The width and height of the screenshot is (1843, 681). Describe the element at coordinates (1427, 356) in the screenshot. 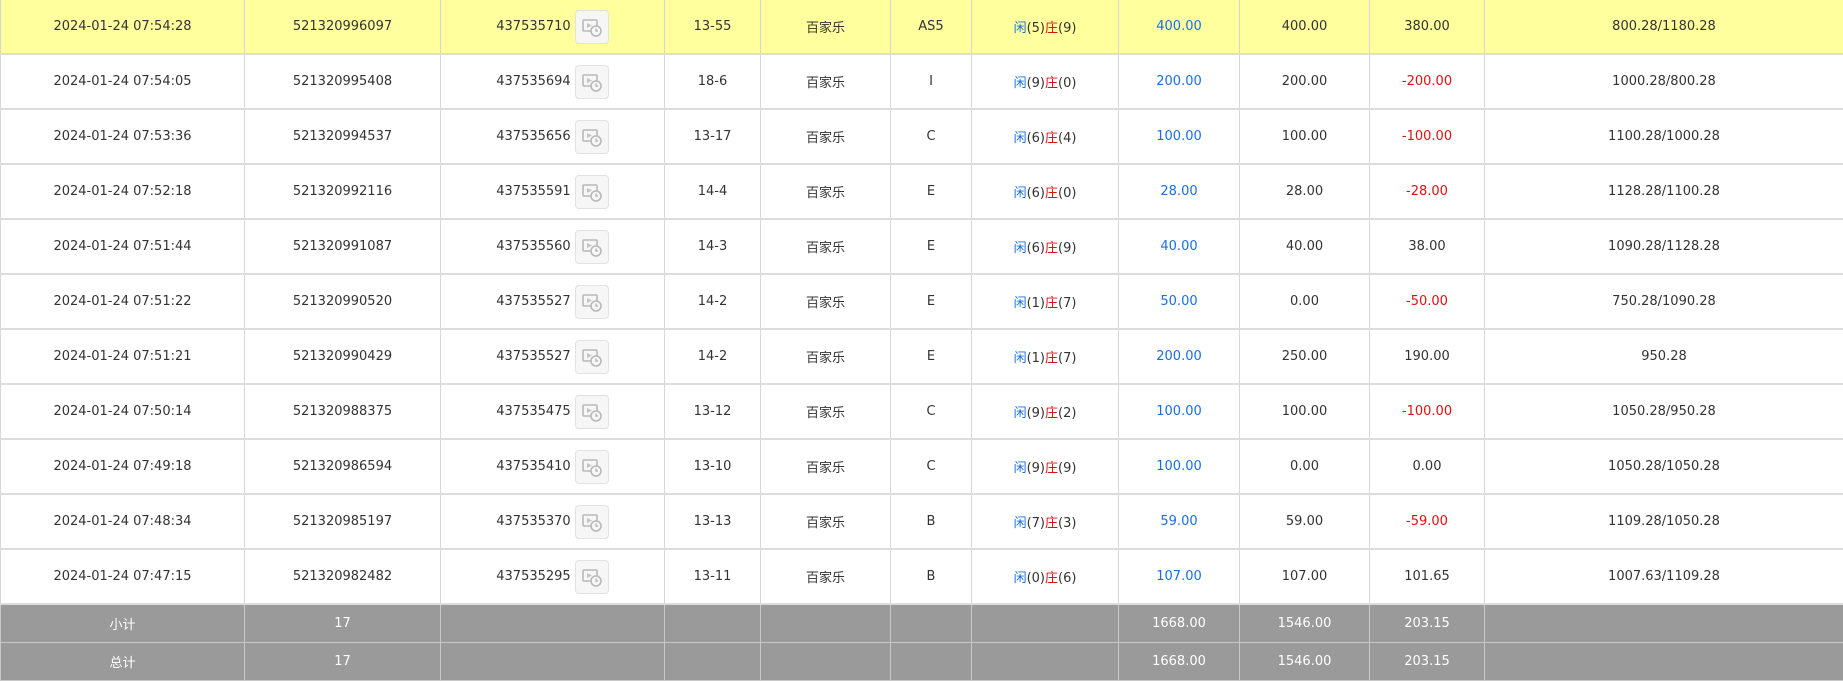

I see `win-loss: 190.00` at that location.